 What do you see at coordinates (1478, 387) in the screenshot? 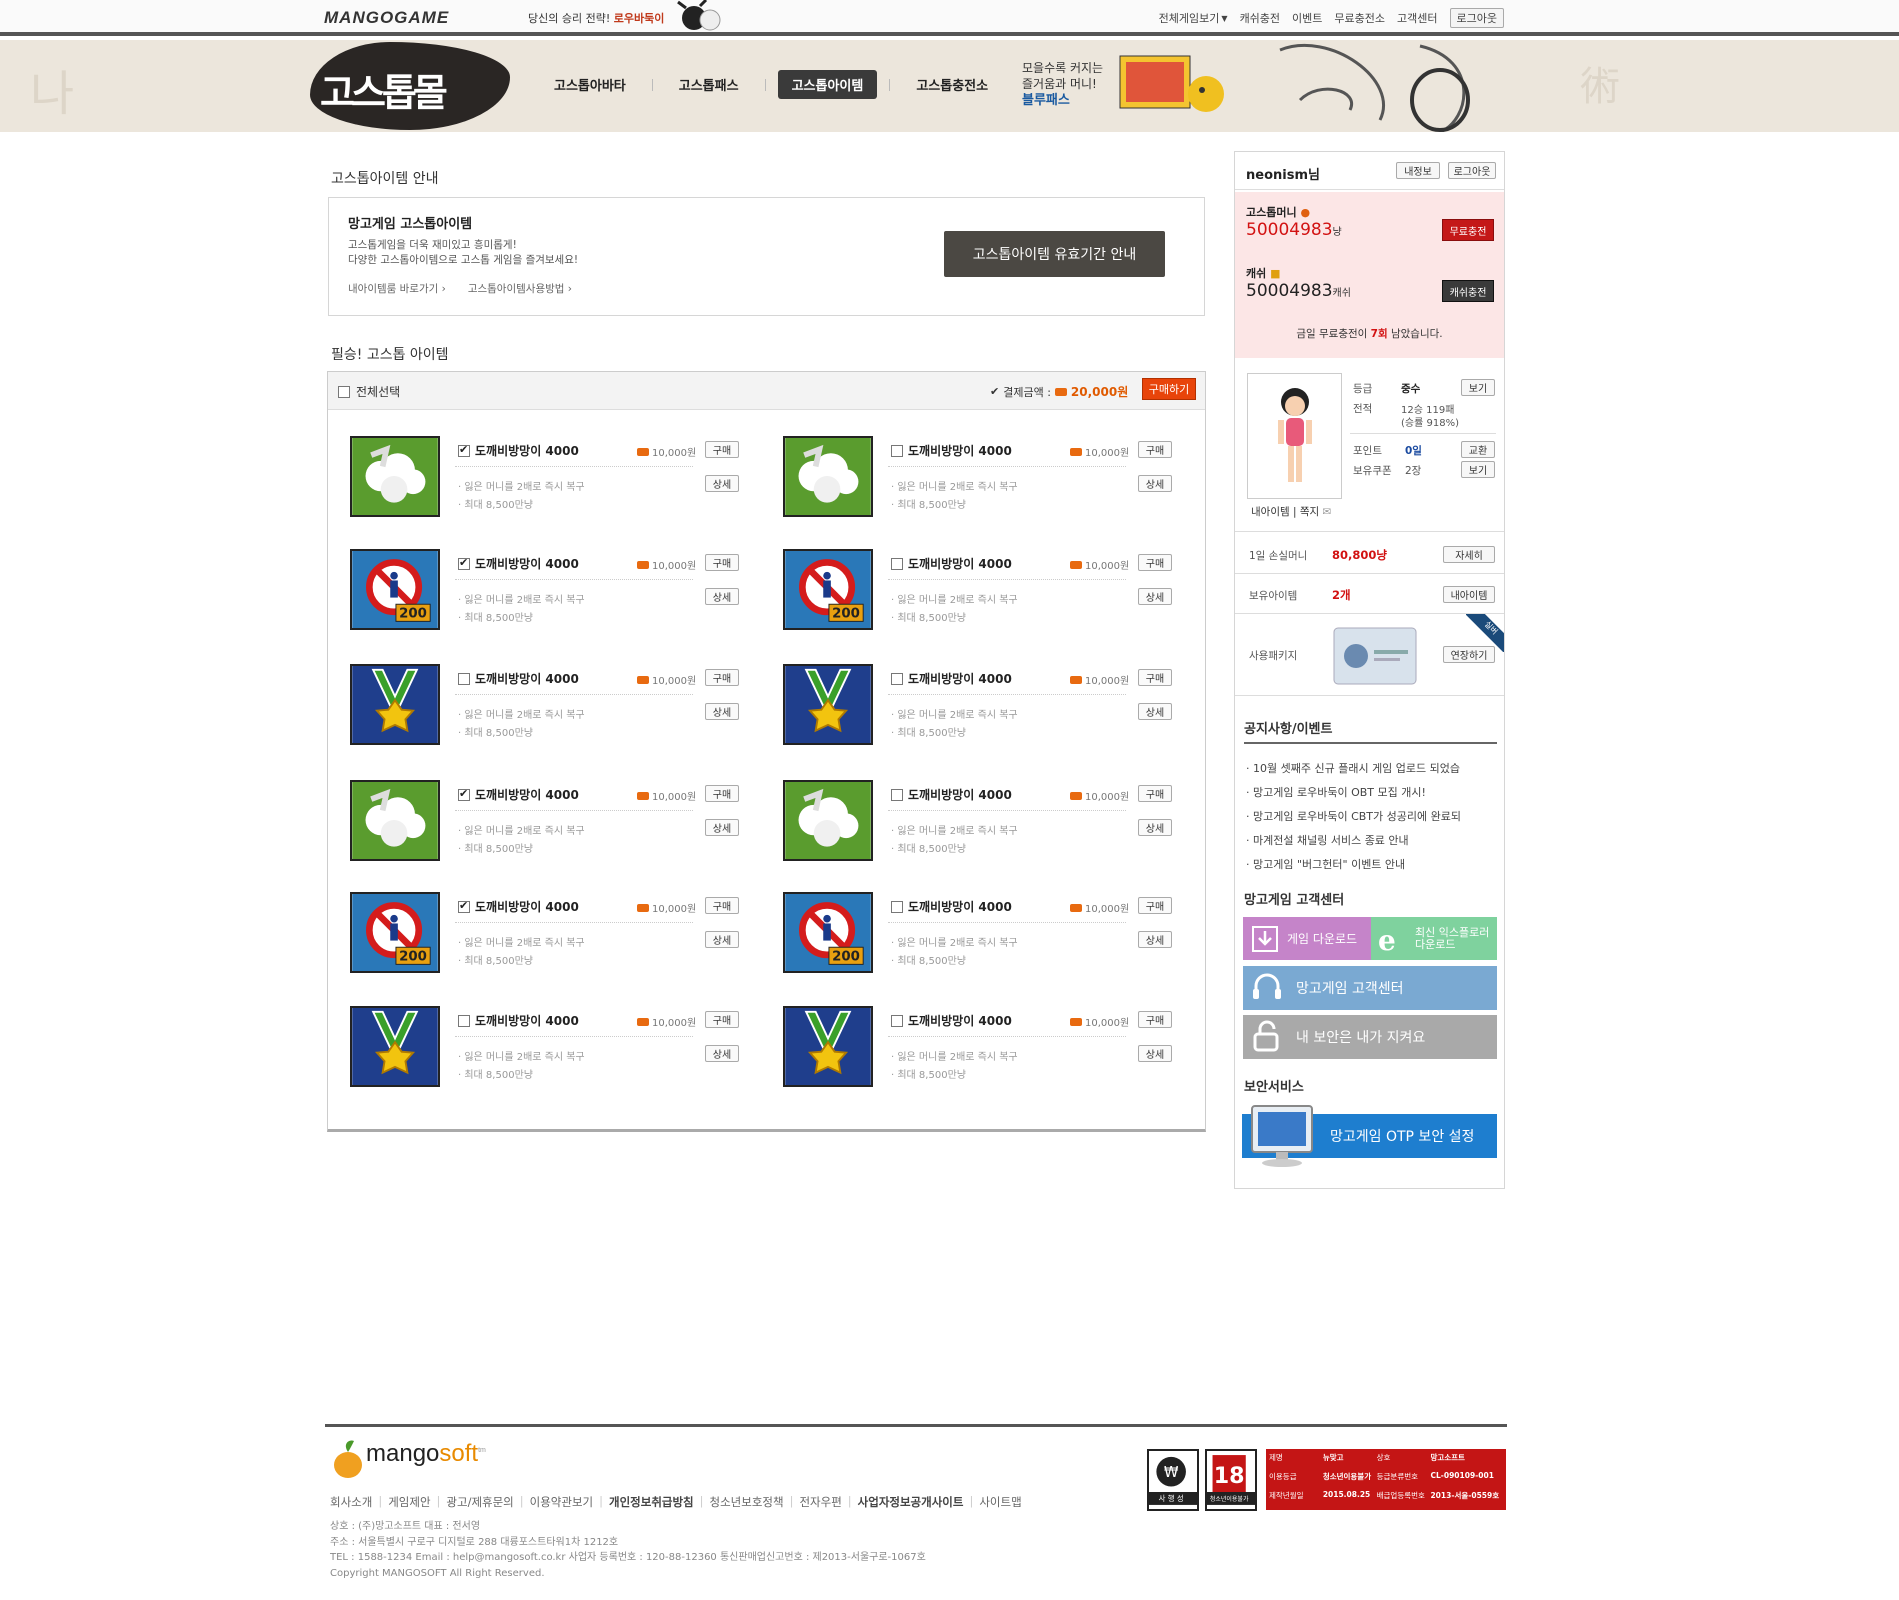
I see `grade-view-button: 보기` at bounding box center [1478, 387].